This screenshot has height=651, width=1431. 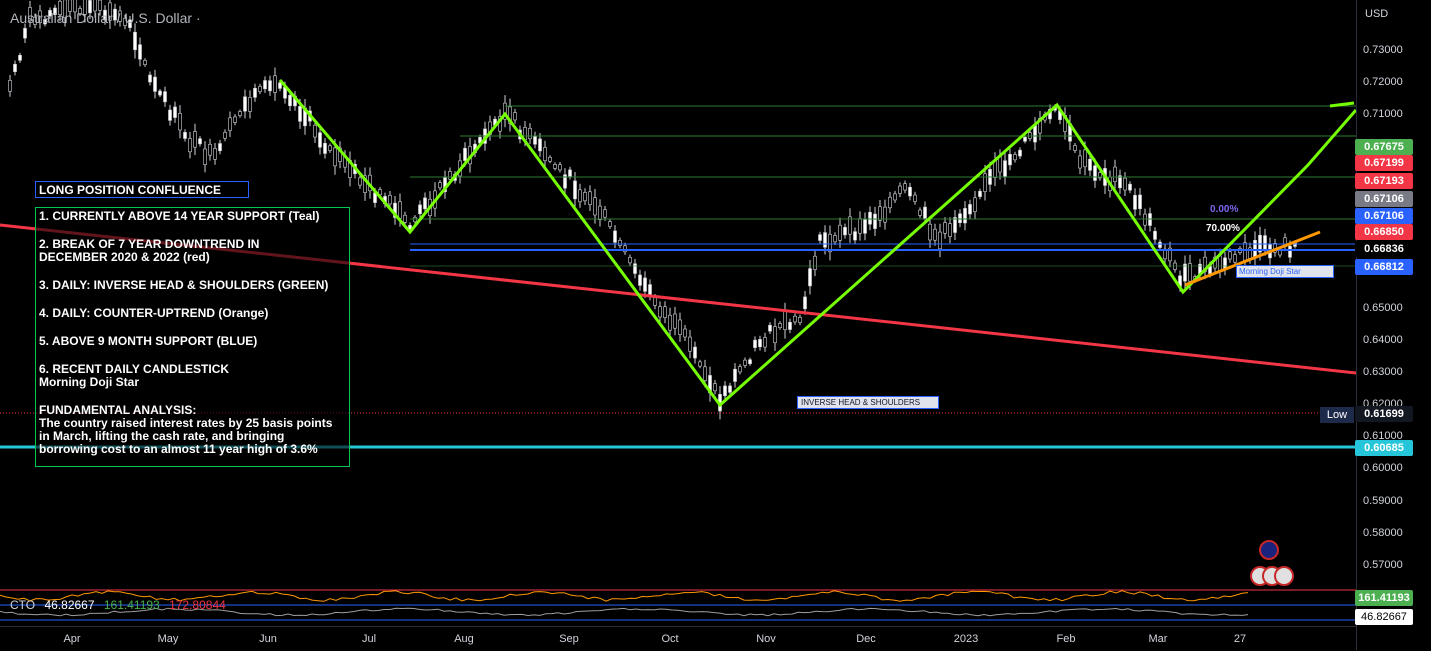 What do you see at coordinates (670, 639) in the screenshot?
I see `month-label: Oct` at bounding box center [670, 639].